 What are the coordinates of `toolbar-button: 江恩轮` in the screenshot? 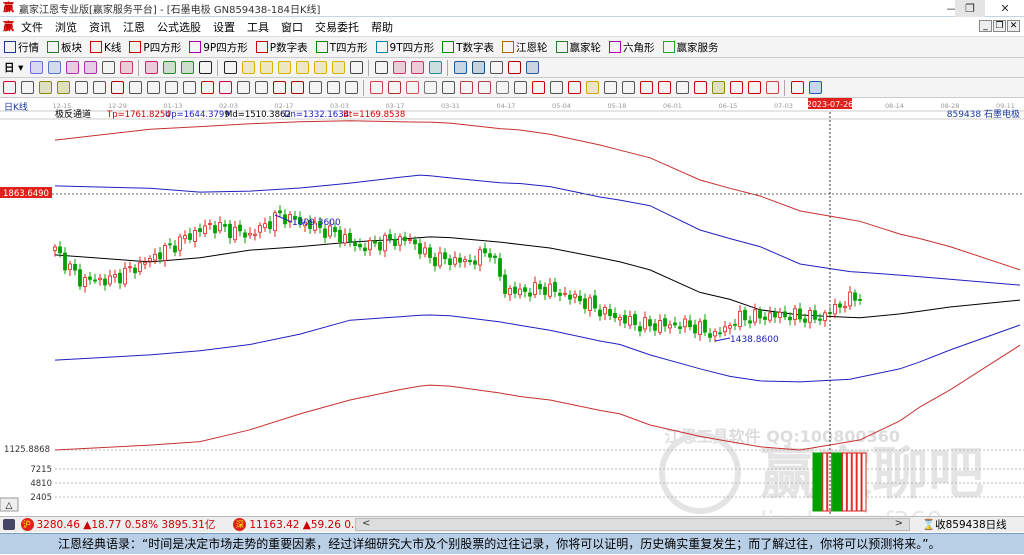 It's located at (525, 47).